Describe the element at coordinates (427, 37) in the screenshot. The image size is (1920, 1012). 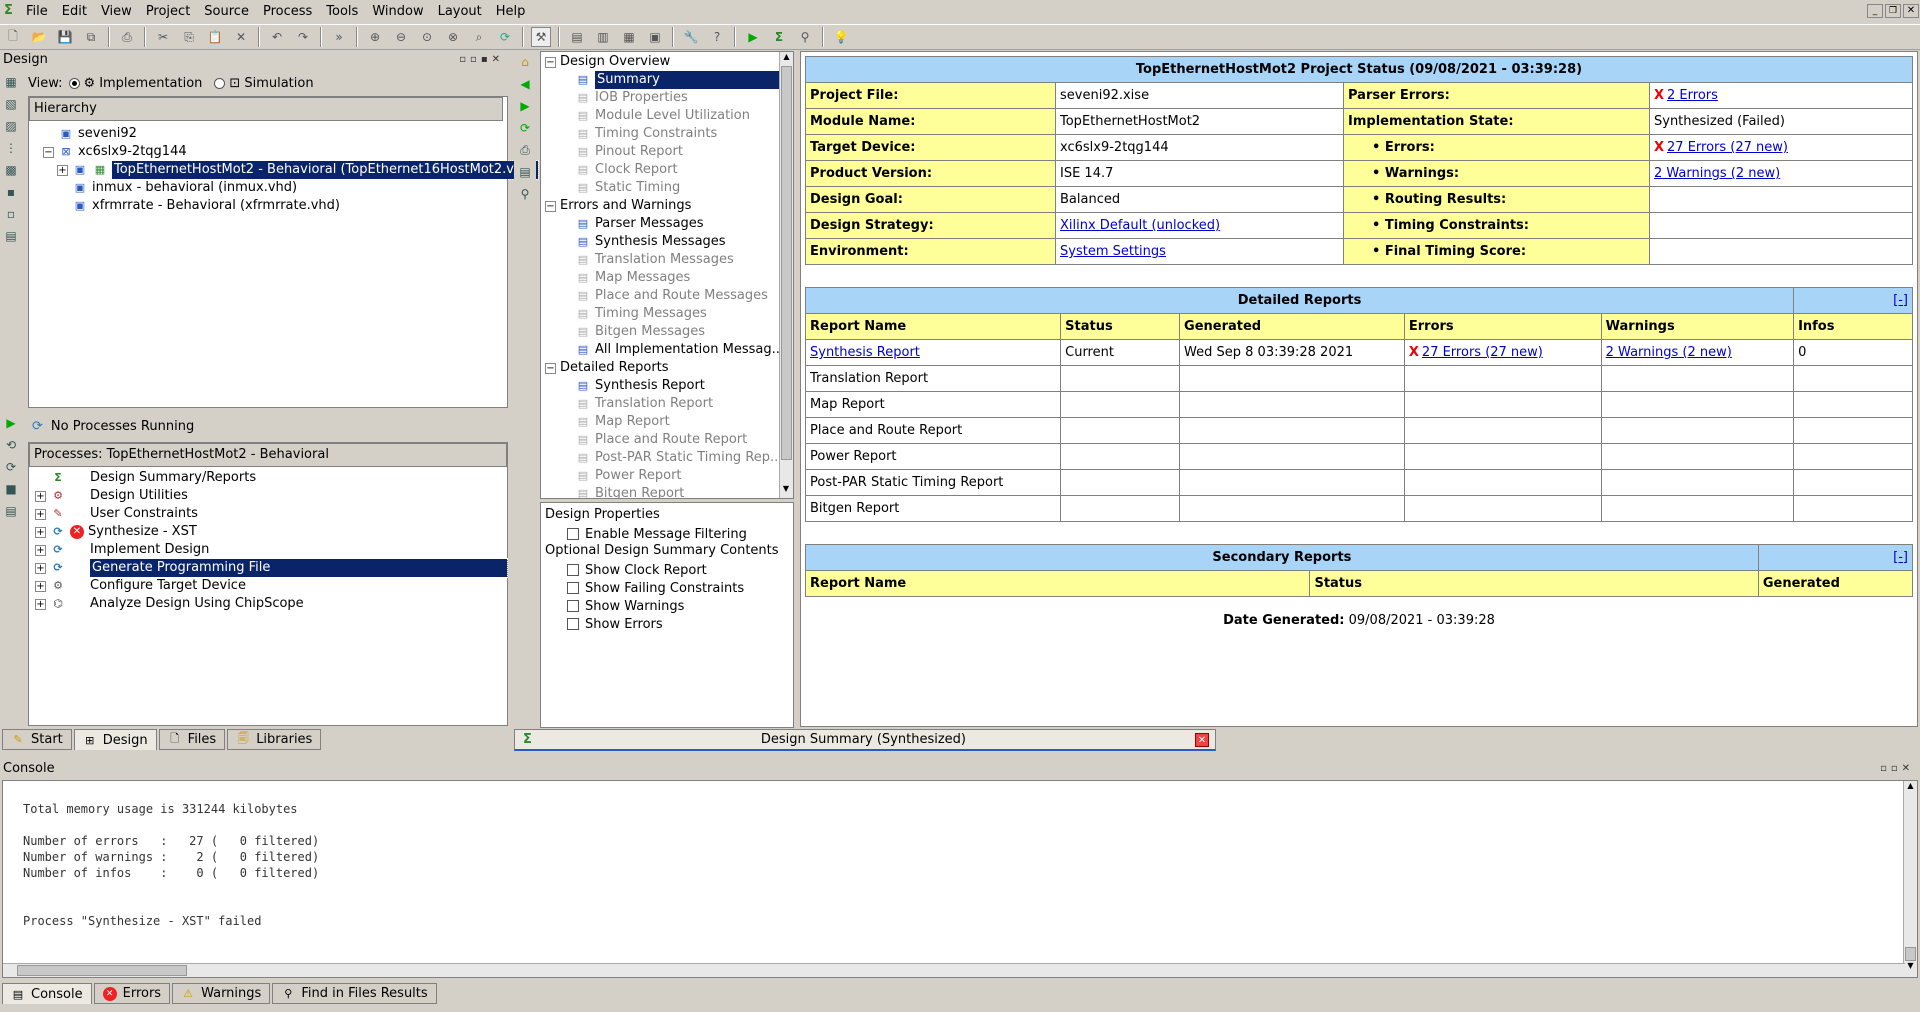
I see `zoom-fit-icon: ⊙` at that location.